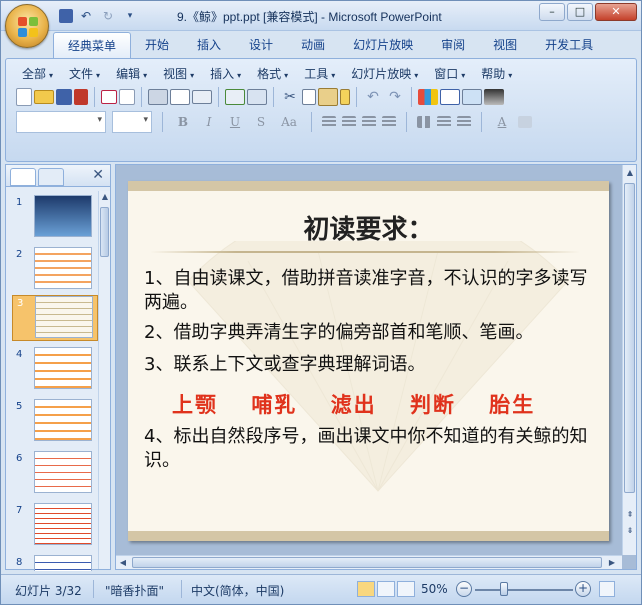 This screenshot has width=642, height=605. Describe the element at coordinates (134, 590) in the screenshot. I see `theme-name: "暗香扑面"` at that location.